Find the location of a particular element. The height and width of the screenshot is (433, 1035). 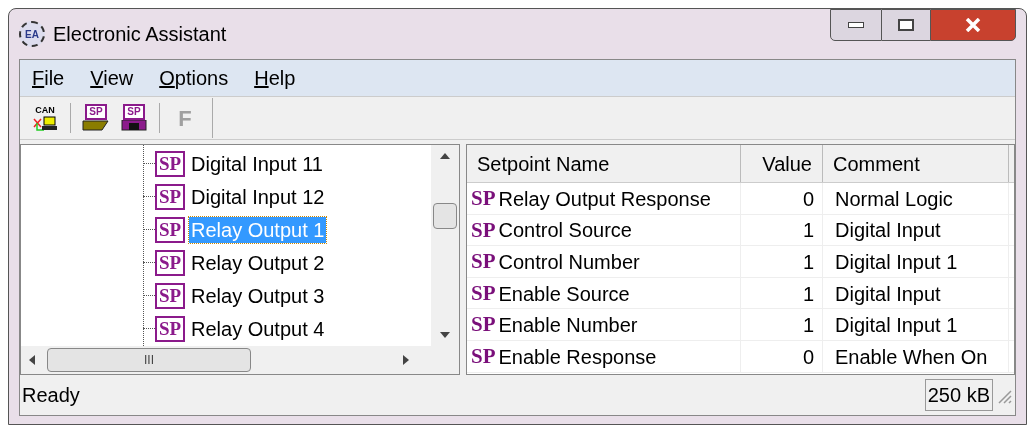

folder-icon is located at coordinates (96, 125).